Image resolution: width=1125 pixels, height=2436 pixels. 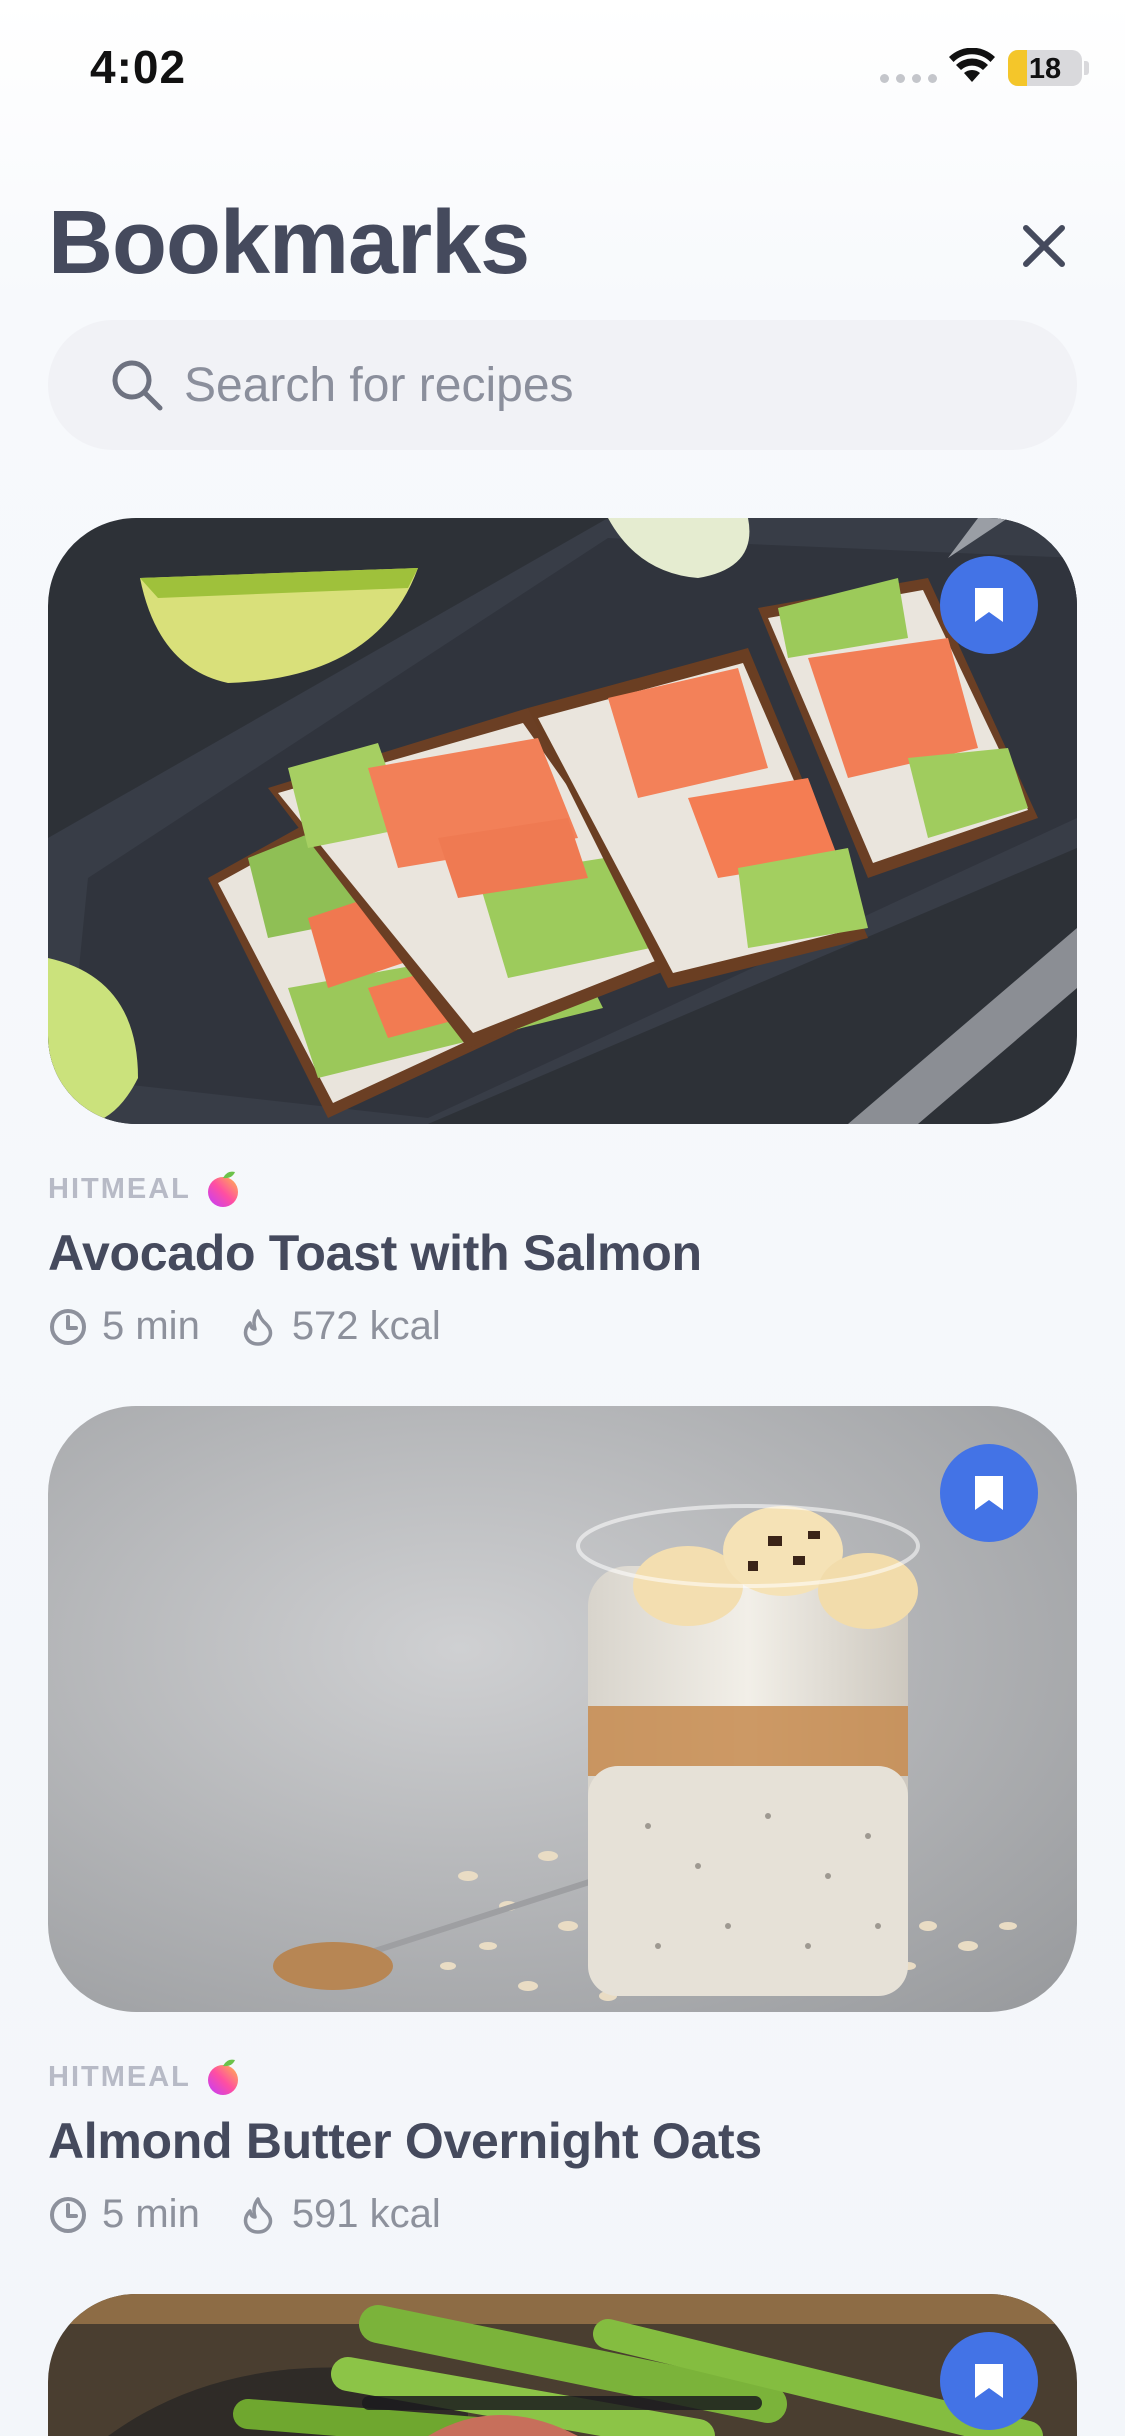 I want to click on search-bar, so click(x=562, y=385).